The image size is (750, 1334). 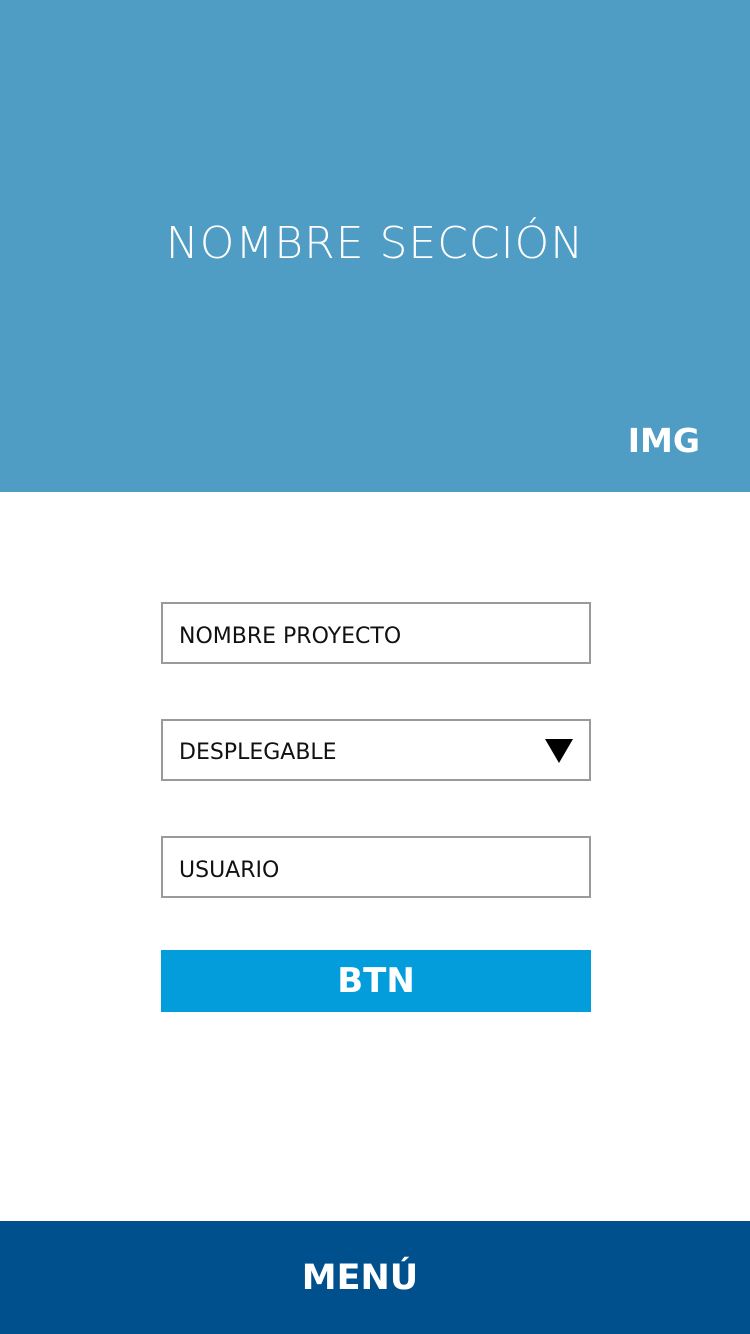 I want to click on project-name-field, so click(x=376, y=633).